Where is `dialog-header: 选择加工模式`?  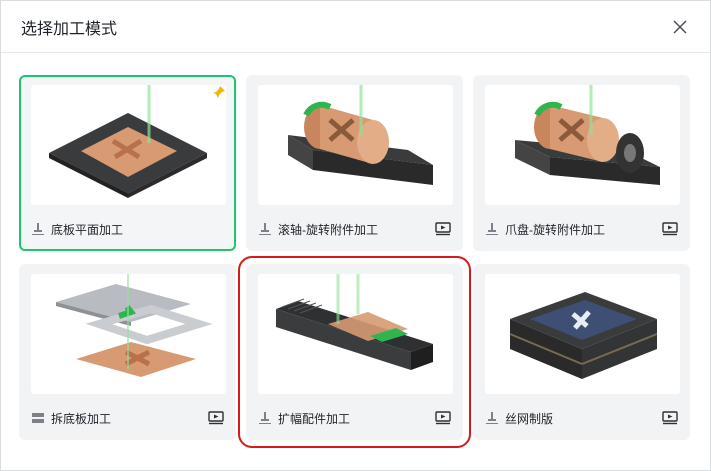
dialog-header: 选择加工模式 is located at coordinates (355, 27).